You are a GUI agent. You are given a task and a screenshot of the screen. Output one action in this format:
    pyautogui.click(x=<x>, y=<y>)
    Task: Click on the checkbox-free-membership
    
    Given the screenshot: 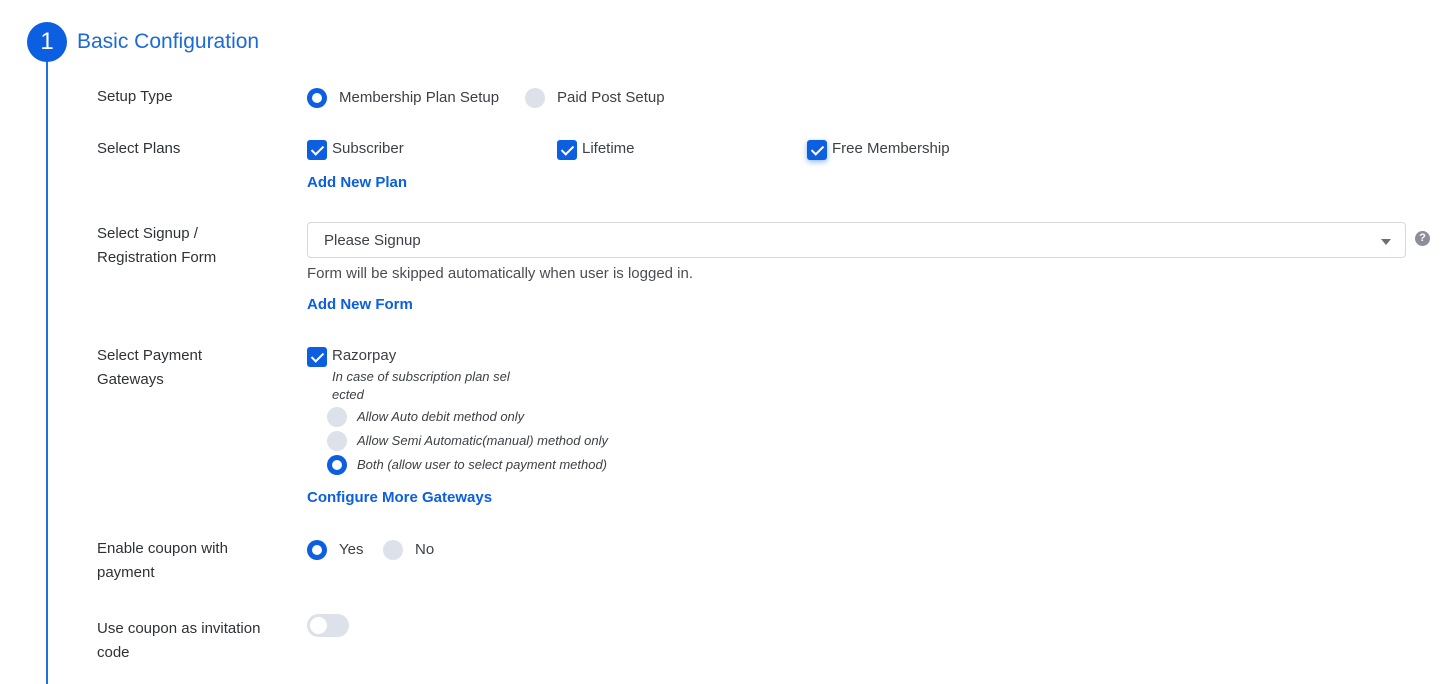 What is the action you would take?
    pyautogui.click(x=817, y=150)
    